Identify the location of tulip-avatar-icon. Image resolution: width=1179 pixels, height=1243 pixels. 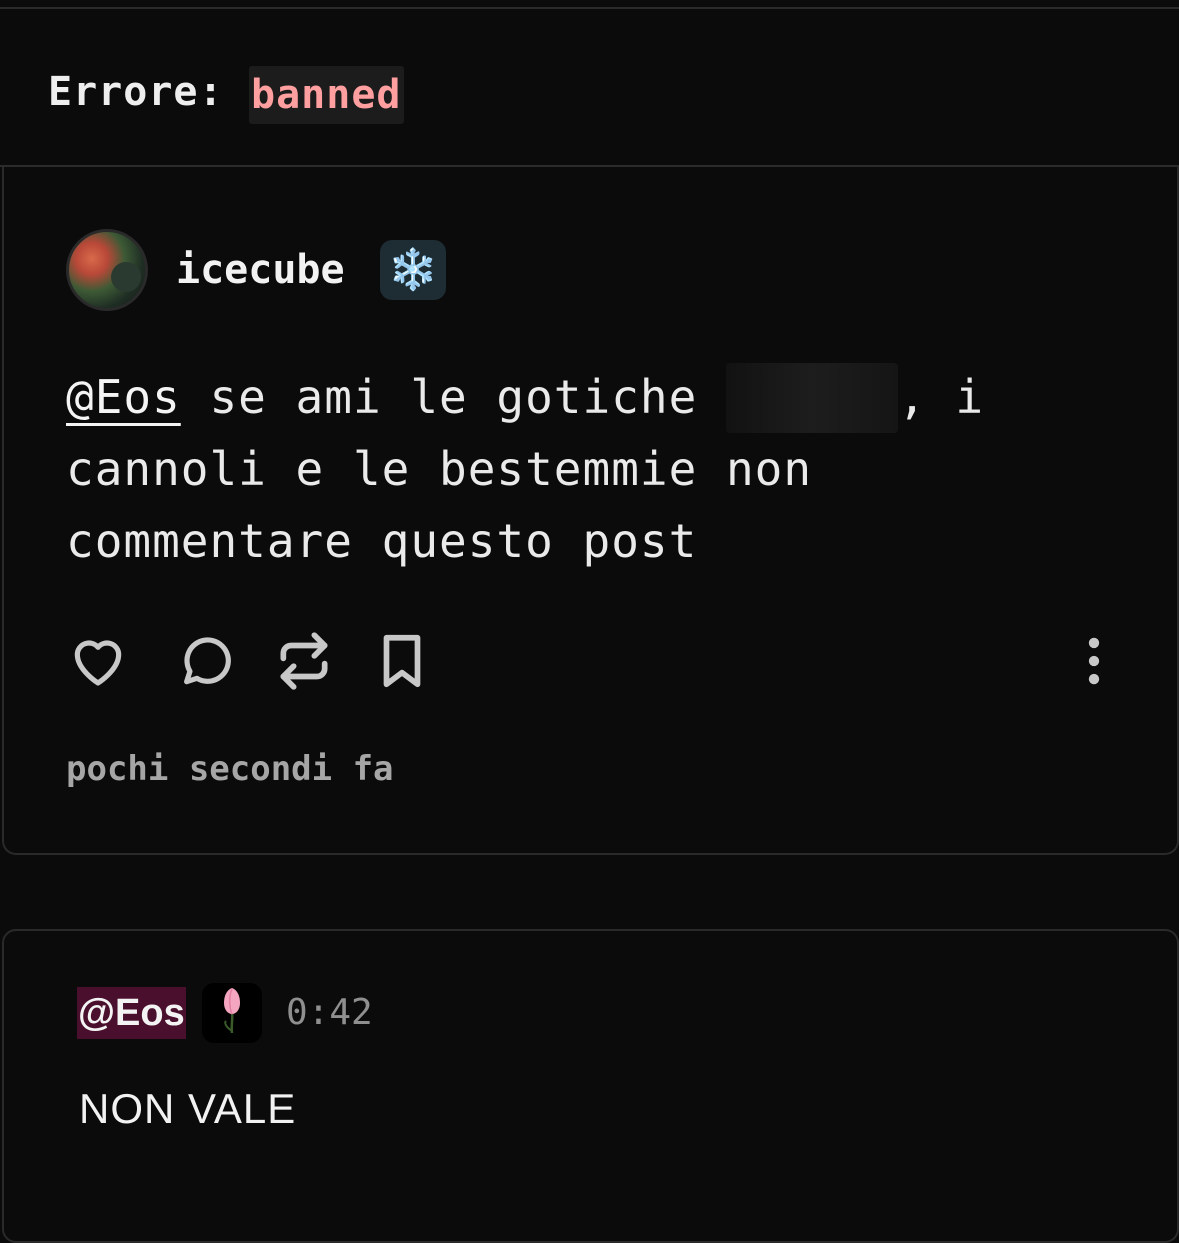
(232, 1013).